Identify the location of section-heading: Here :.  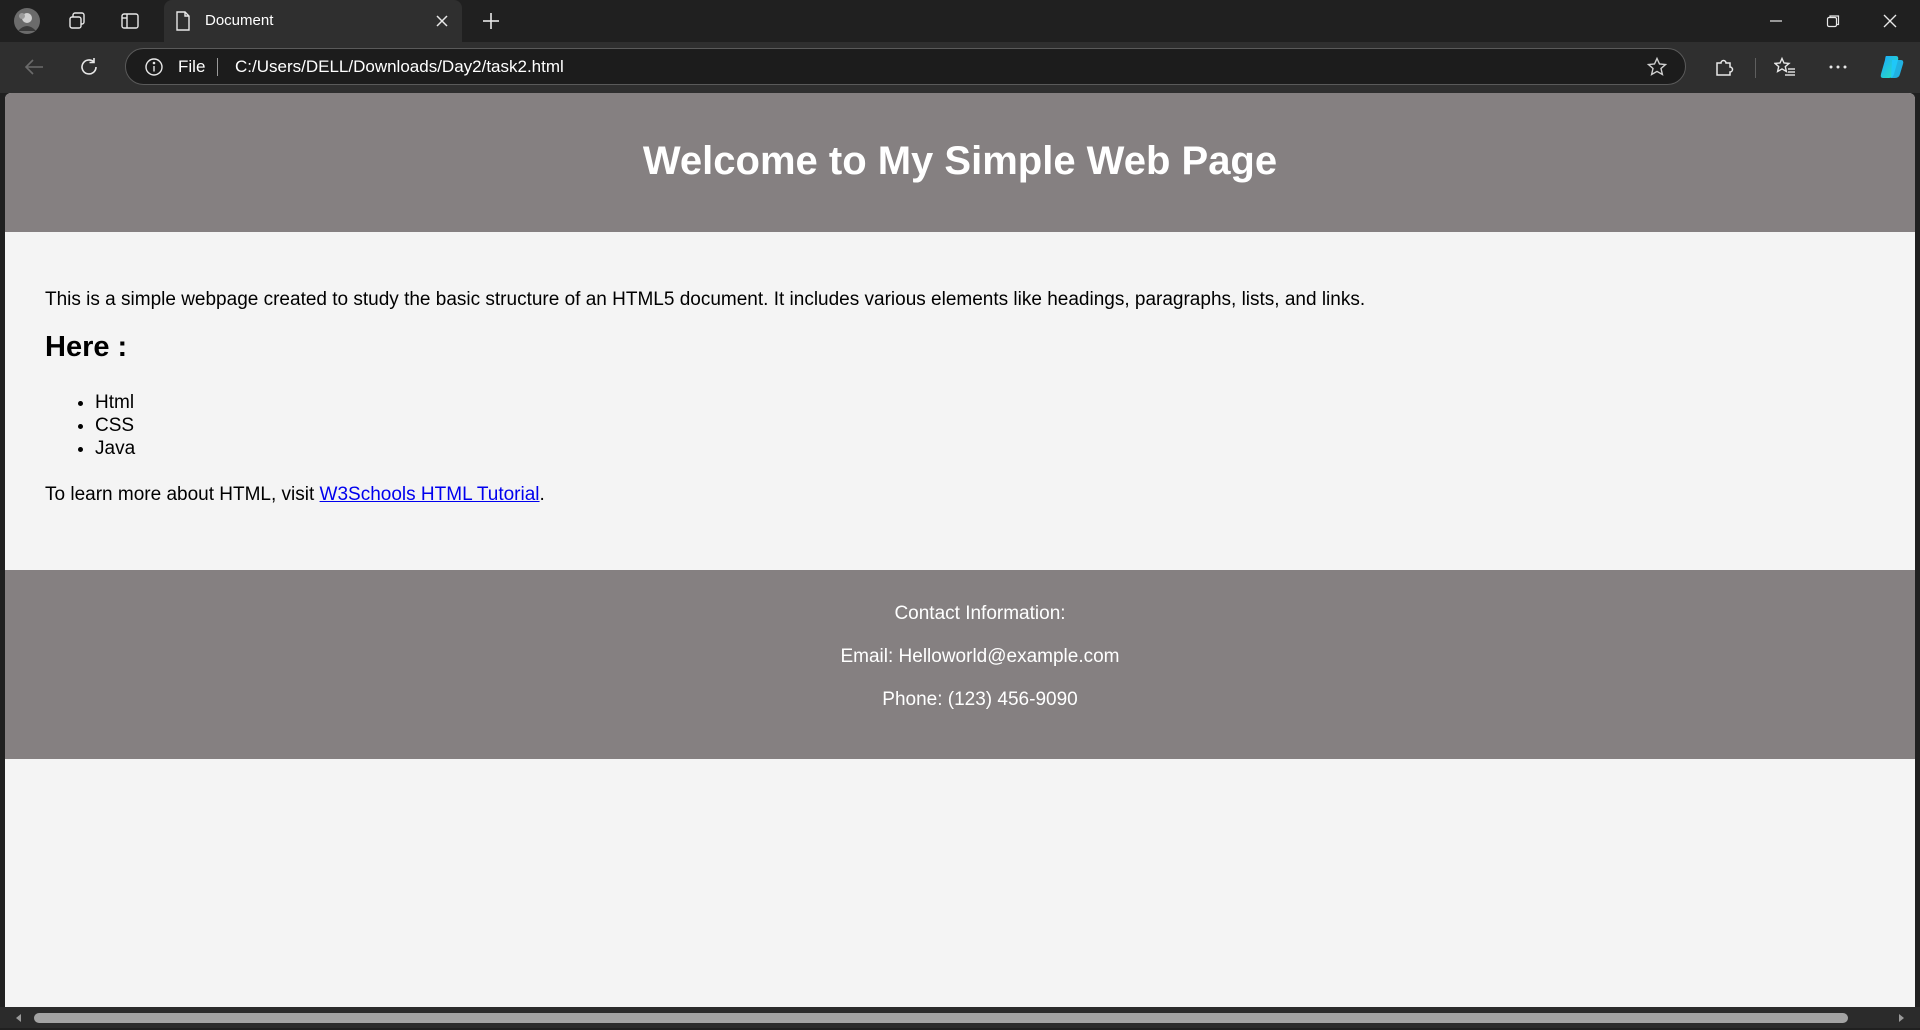
(86, 347).